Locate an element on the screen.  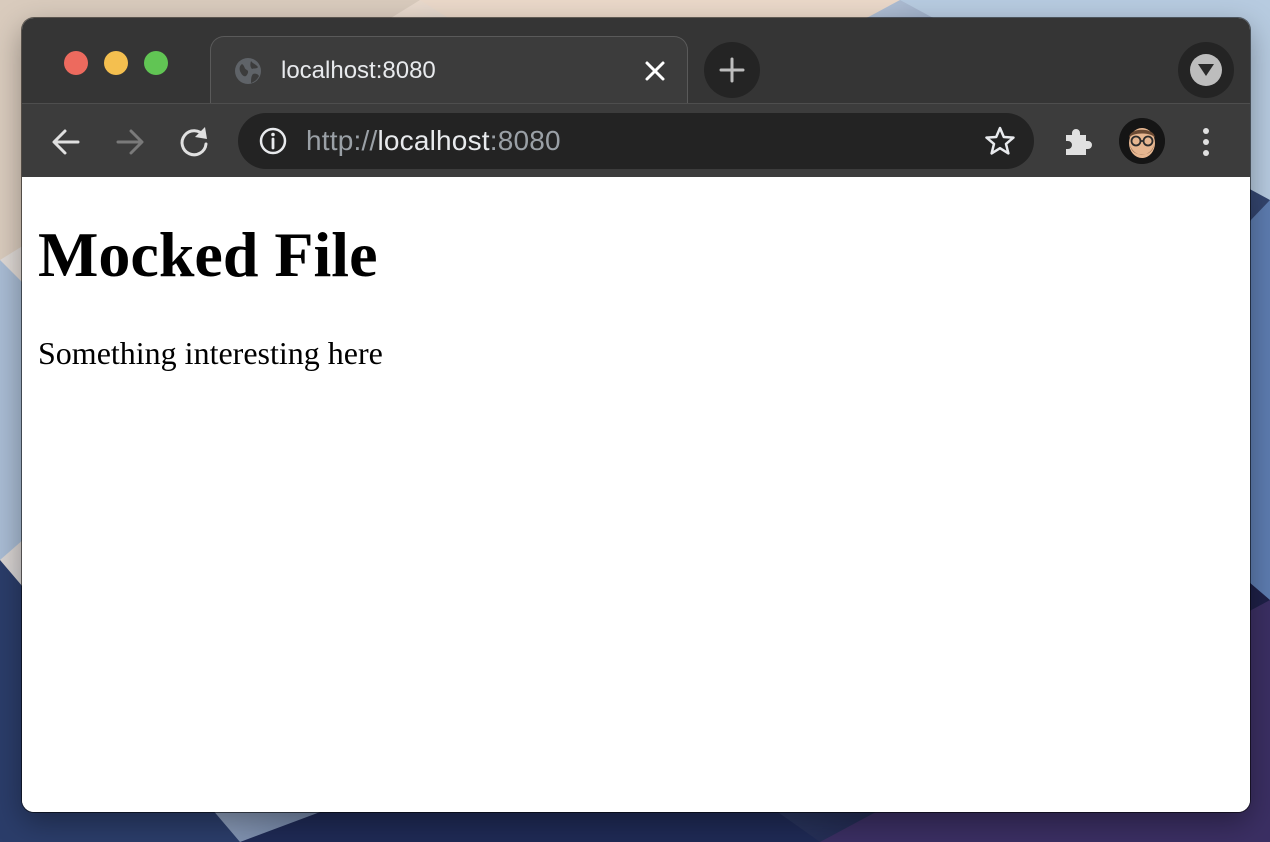
kebab-menu-icon is located at coordinates (1206, 142).